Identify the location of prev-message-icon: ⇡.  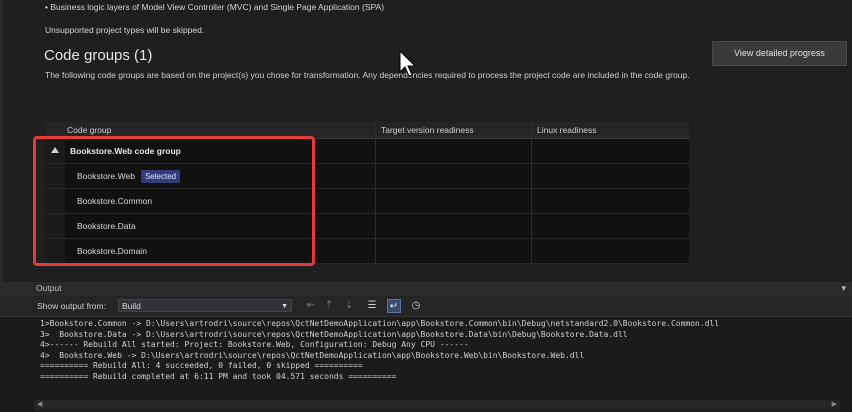
(329, 306).